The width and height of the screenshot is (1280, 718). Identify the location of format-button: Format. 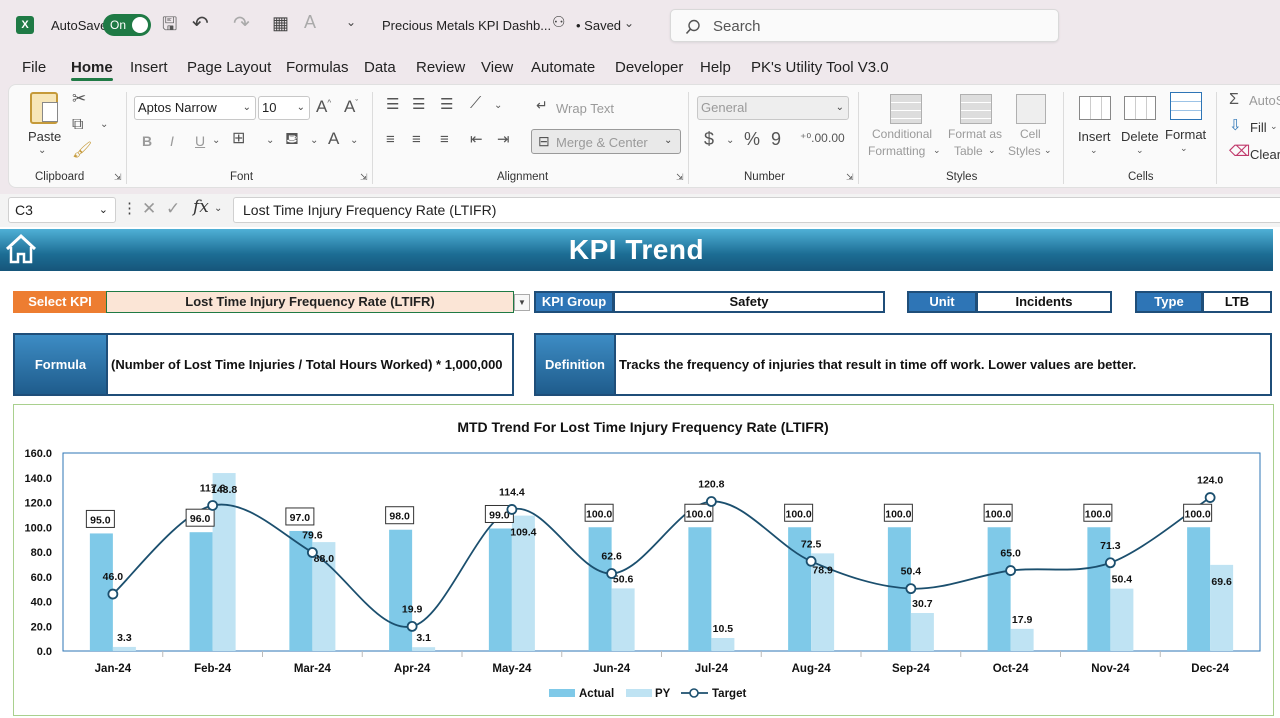
(1185, 134).